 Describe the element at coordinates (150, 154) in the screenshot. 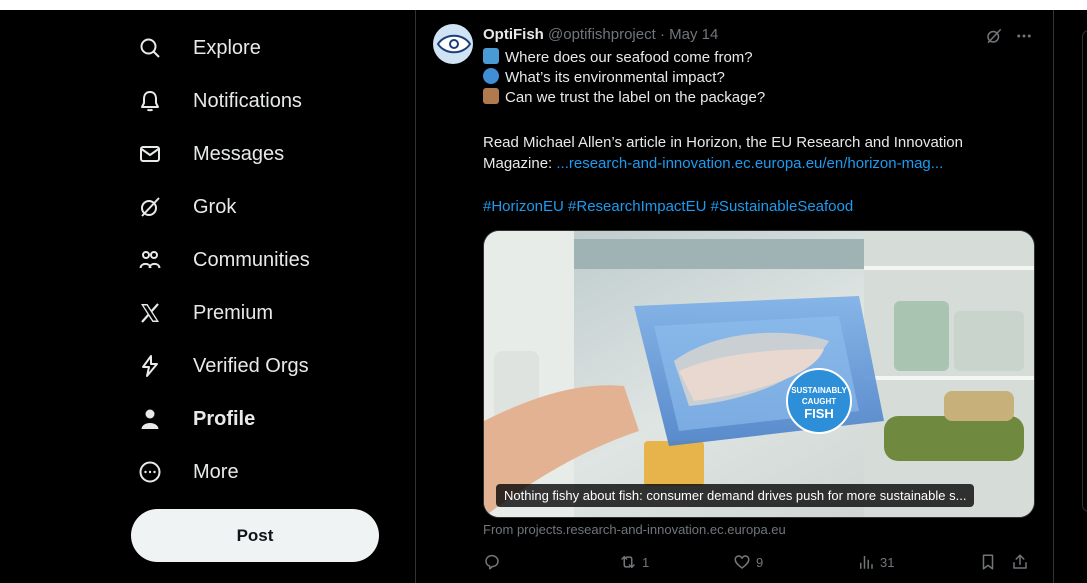

I see `envelope-icon` at that location.